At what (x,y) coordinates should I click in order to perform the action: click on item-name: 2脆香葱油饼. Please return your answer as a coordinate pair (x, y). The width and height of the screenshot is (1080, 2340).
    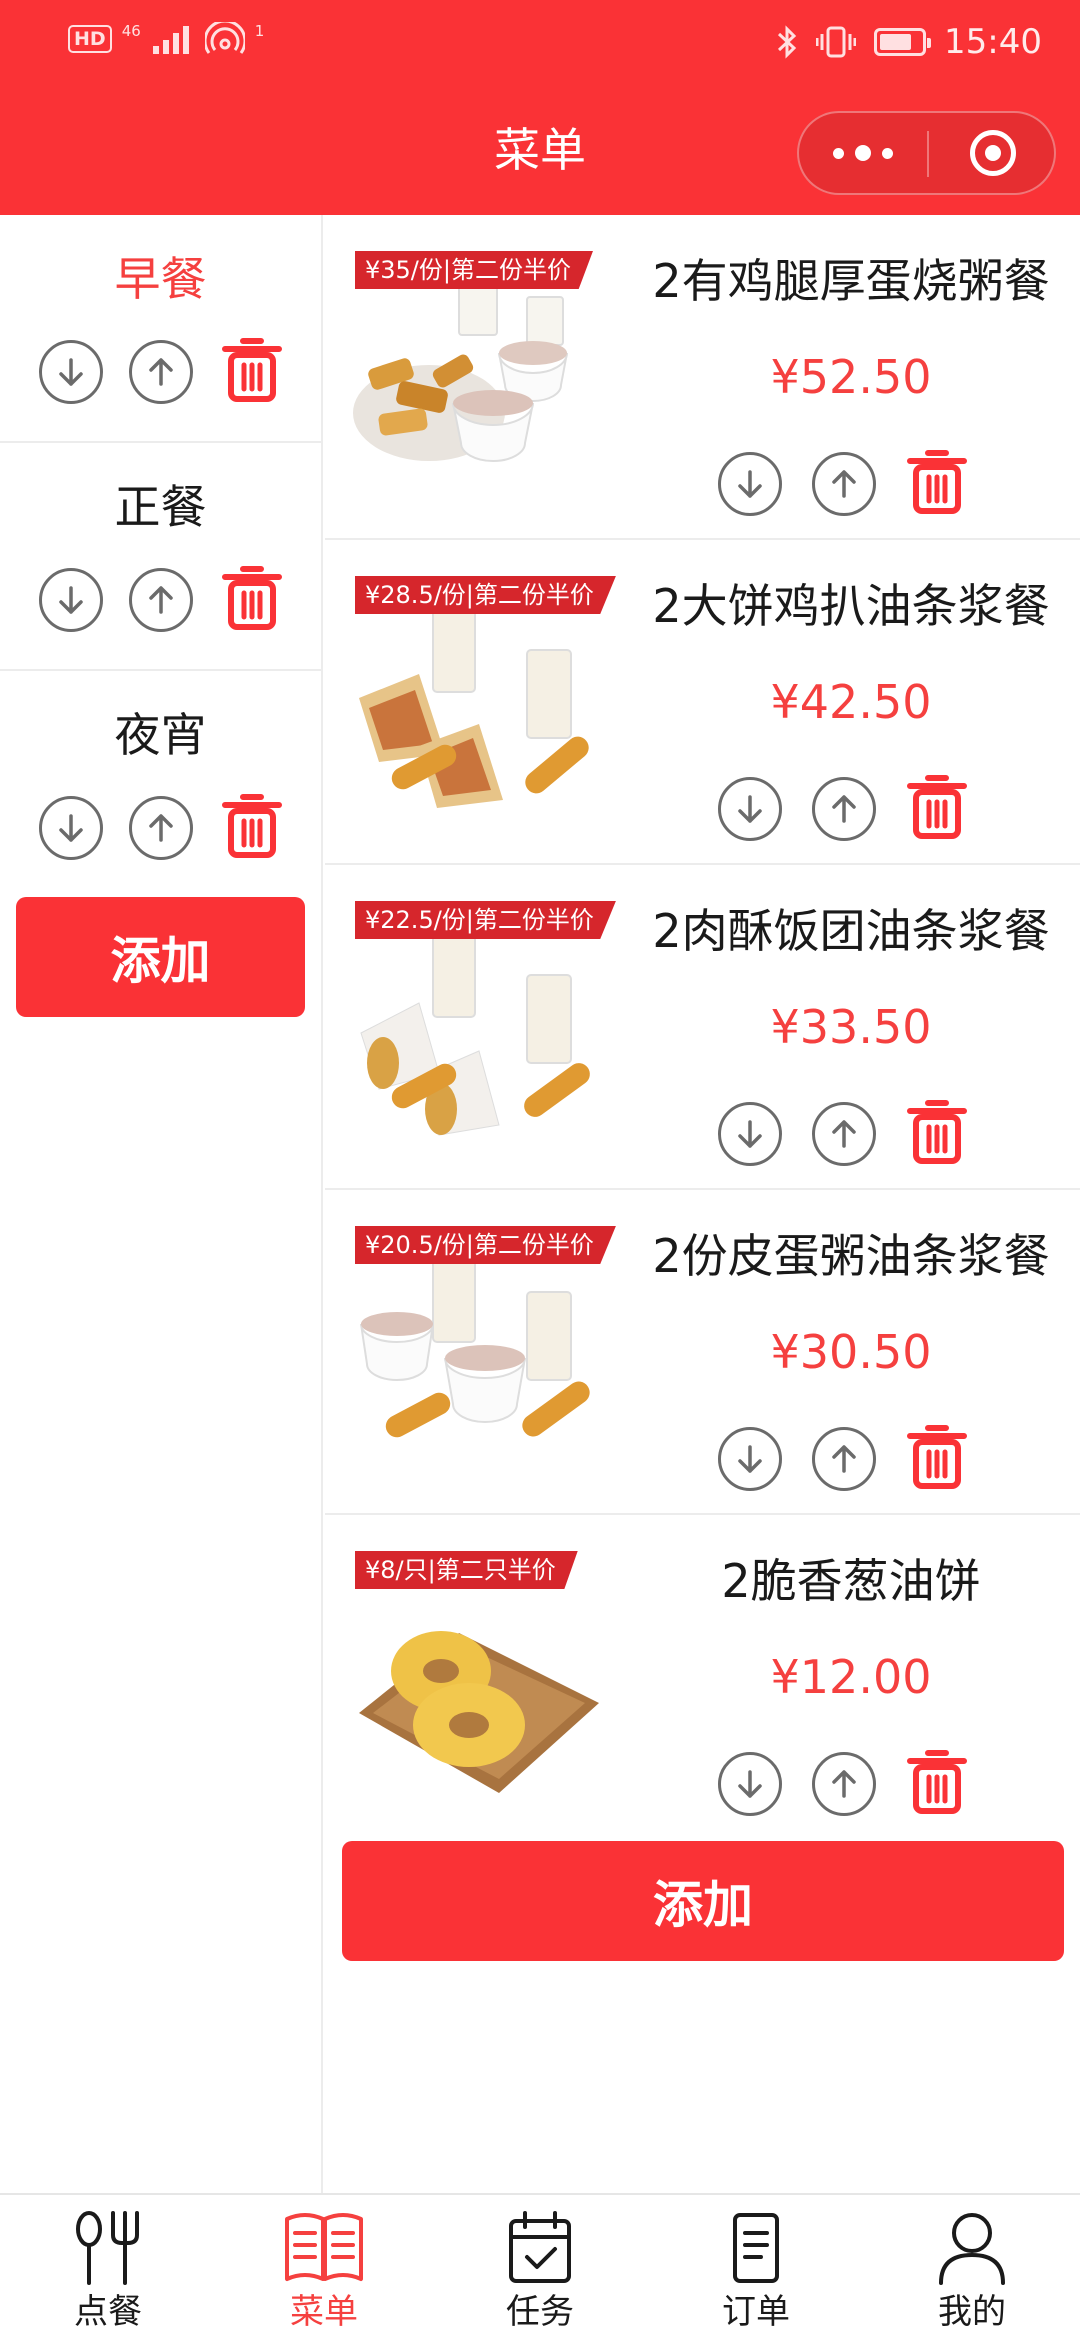
    Looking at the image, I should click on (851, 1581).